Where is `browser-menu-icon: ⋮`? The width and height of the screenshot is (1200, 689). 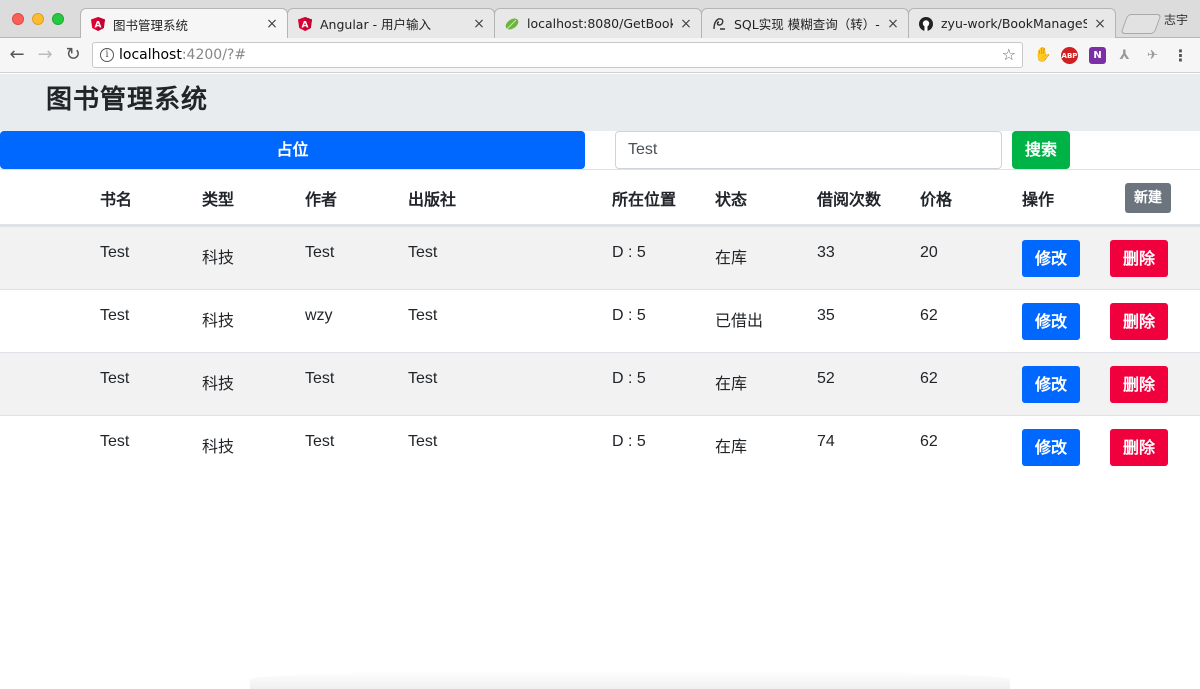 browser-menu-icon: ⋮ is located at coordinates (1180, 55).